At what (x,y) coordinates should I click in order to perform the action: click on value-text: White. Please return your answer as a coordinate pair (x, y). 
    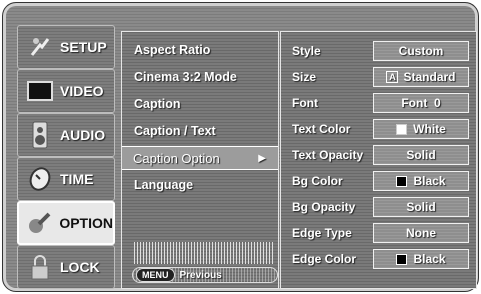
    Looking at the image, I should click on (429, 129).